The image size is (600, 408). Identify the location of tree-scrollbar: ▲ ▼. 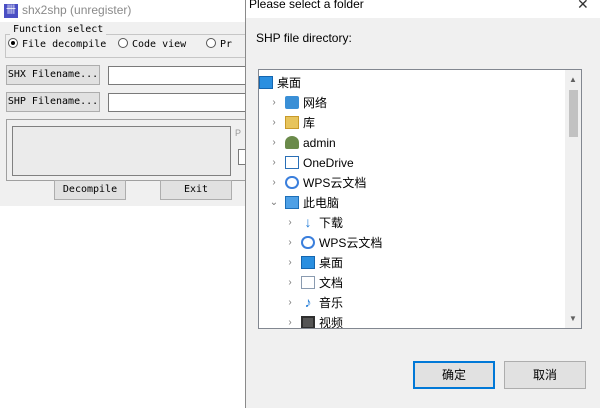
(573, 199).